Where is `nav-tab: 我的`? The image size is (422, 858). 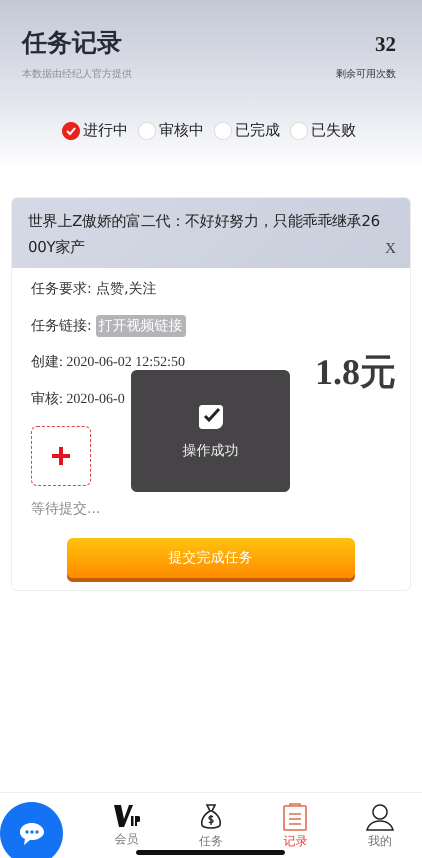 nav-tab: 我的 is located at coordinates (380, 825).